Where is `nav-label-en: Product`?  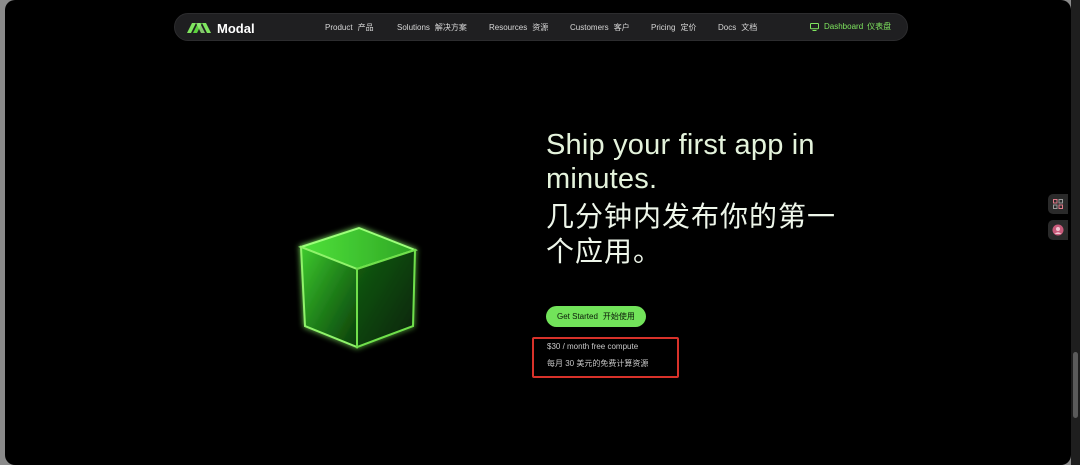 nav-label-en: Product is located at coordinates (339, 27).